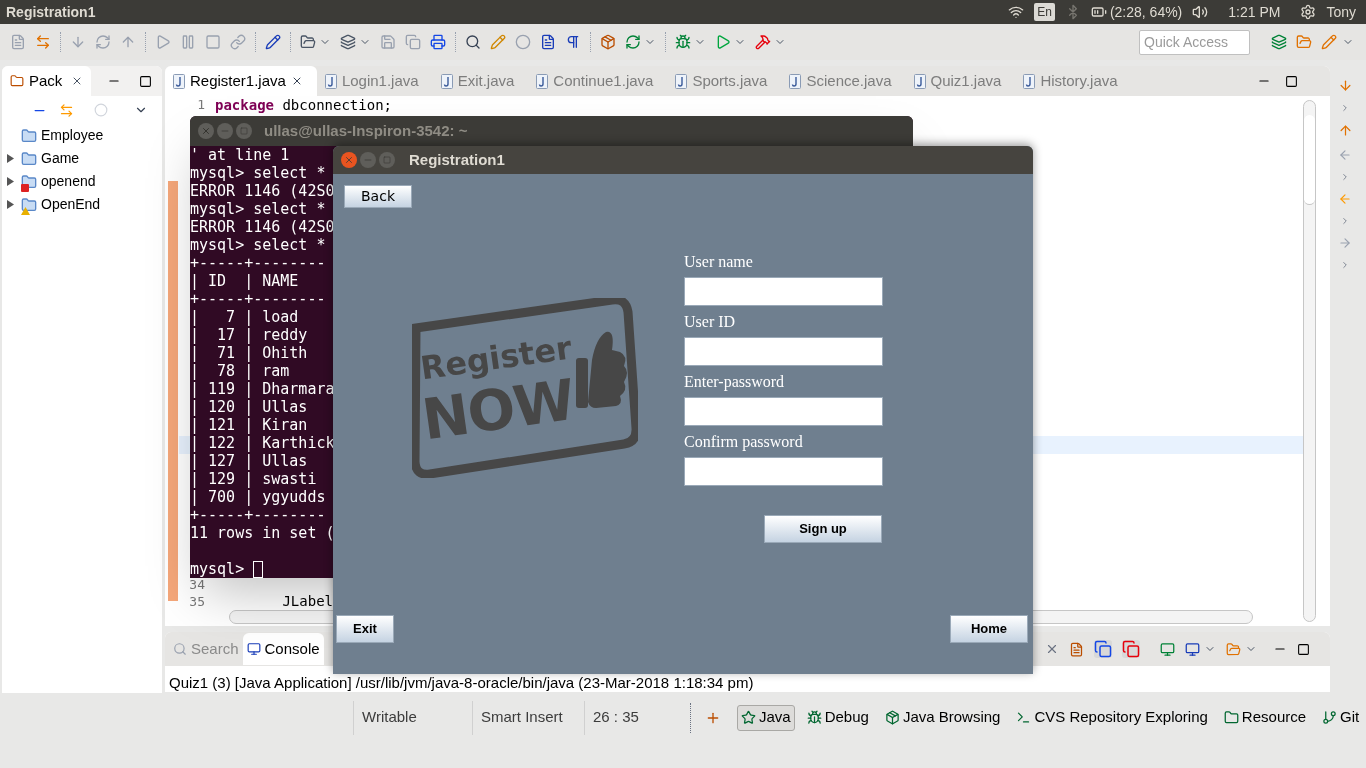  I want to click on status-text: Writable, so click(389, 717).